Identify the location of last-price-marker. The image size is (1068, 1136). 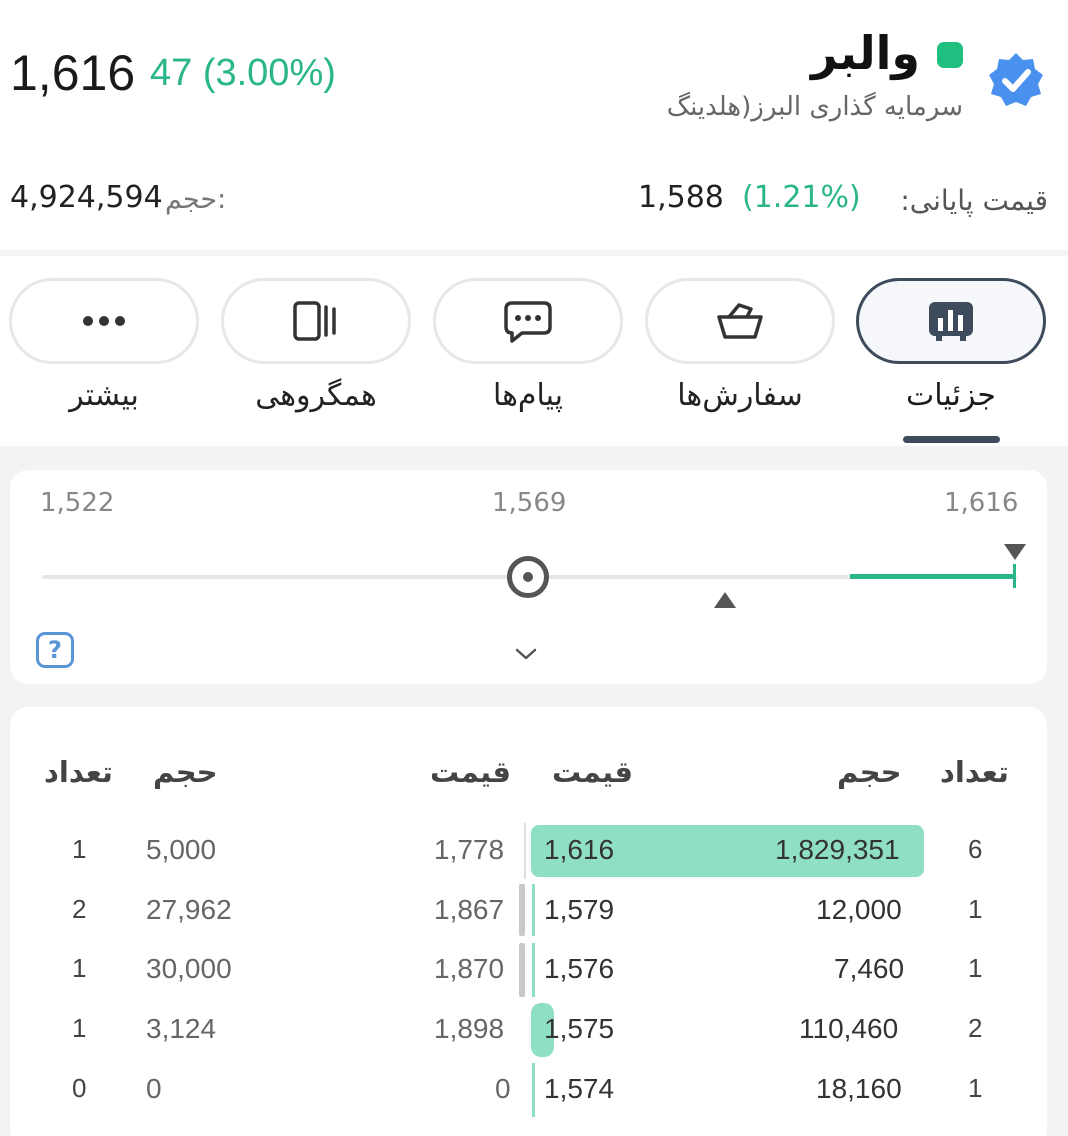
(1015, 552).